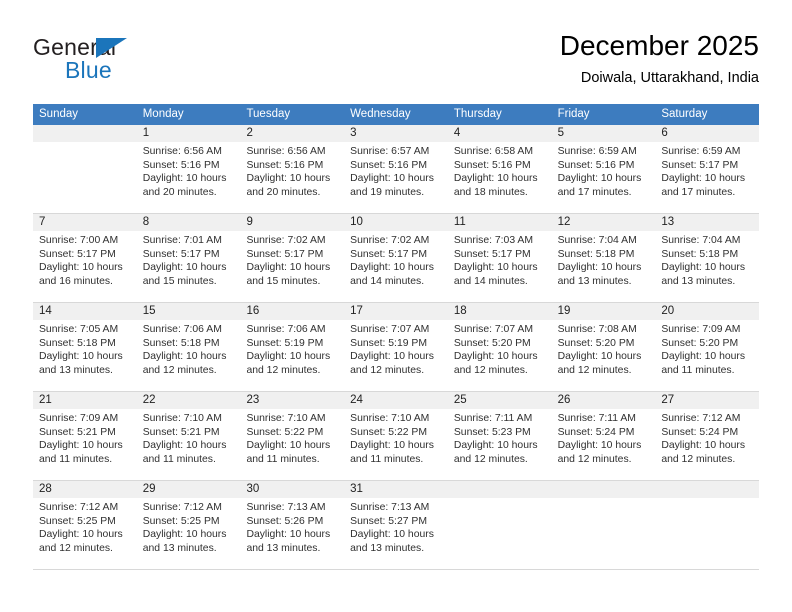  I want to click on day-detail-line: Sunrise: 7:03 AM, so click(493, 240).